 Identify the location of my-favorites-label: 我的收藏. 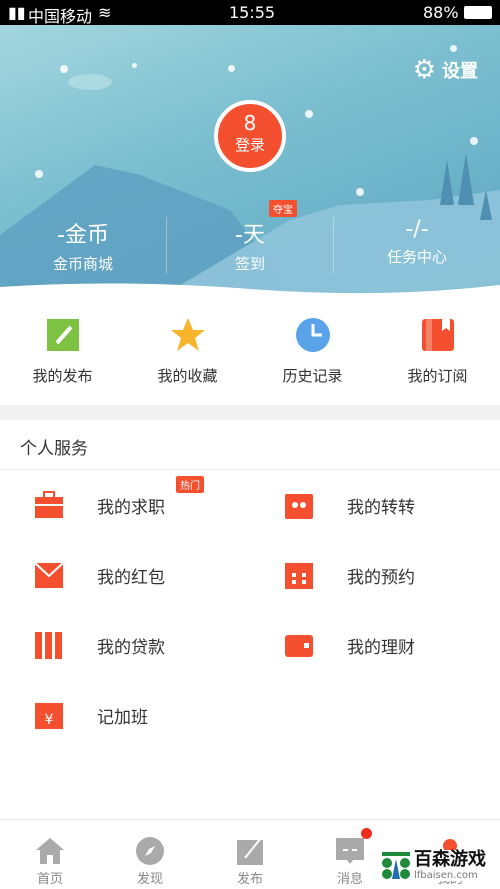
(187, 376).